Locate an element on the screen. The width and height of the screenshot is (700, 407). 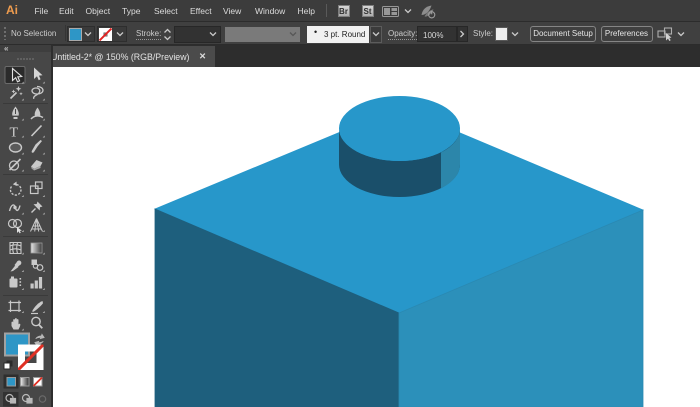
svg-text: T is located at coordinates (14, 133).